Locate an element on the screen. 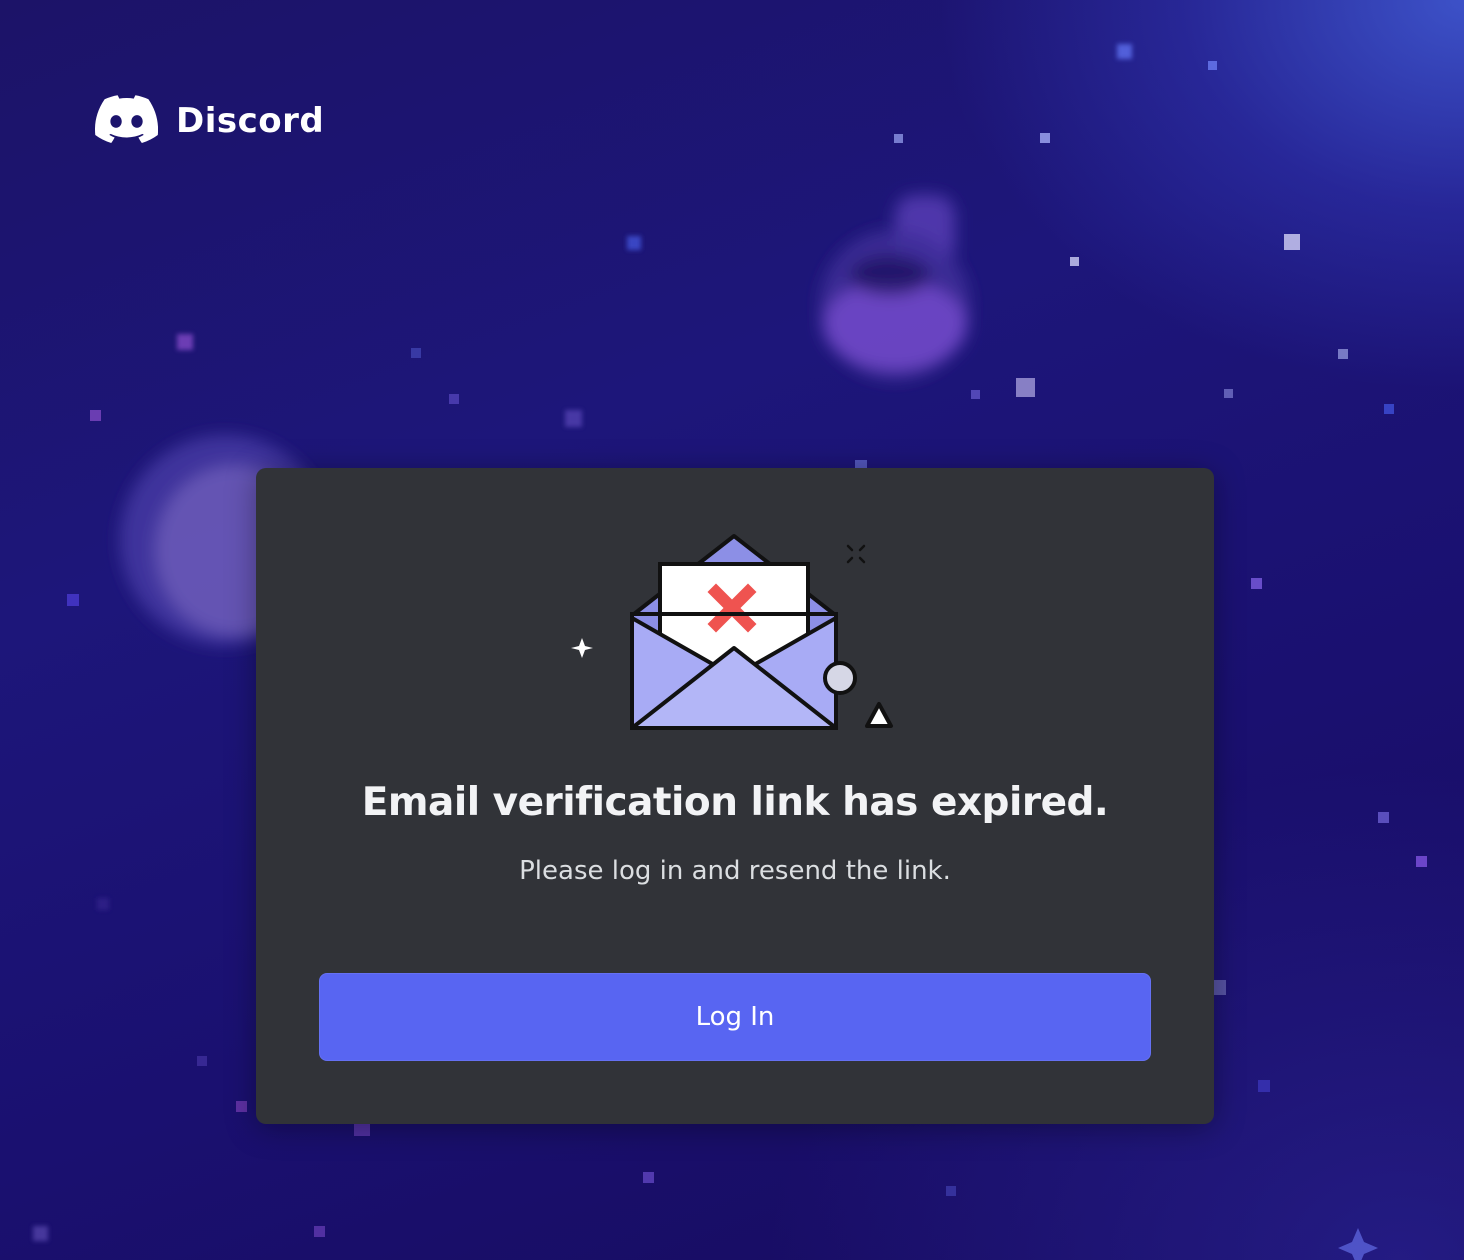 The height and width of the screenshot is (1260, 1464). page-subtitle: Please log in and resend the link. is located at coordinates (735, 871).